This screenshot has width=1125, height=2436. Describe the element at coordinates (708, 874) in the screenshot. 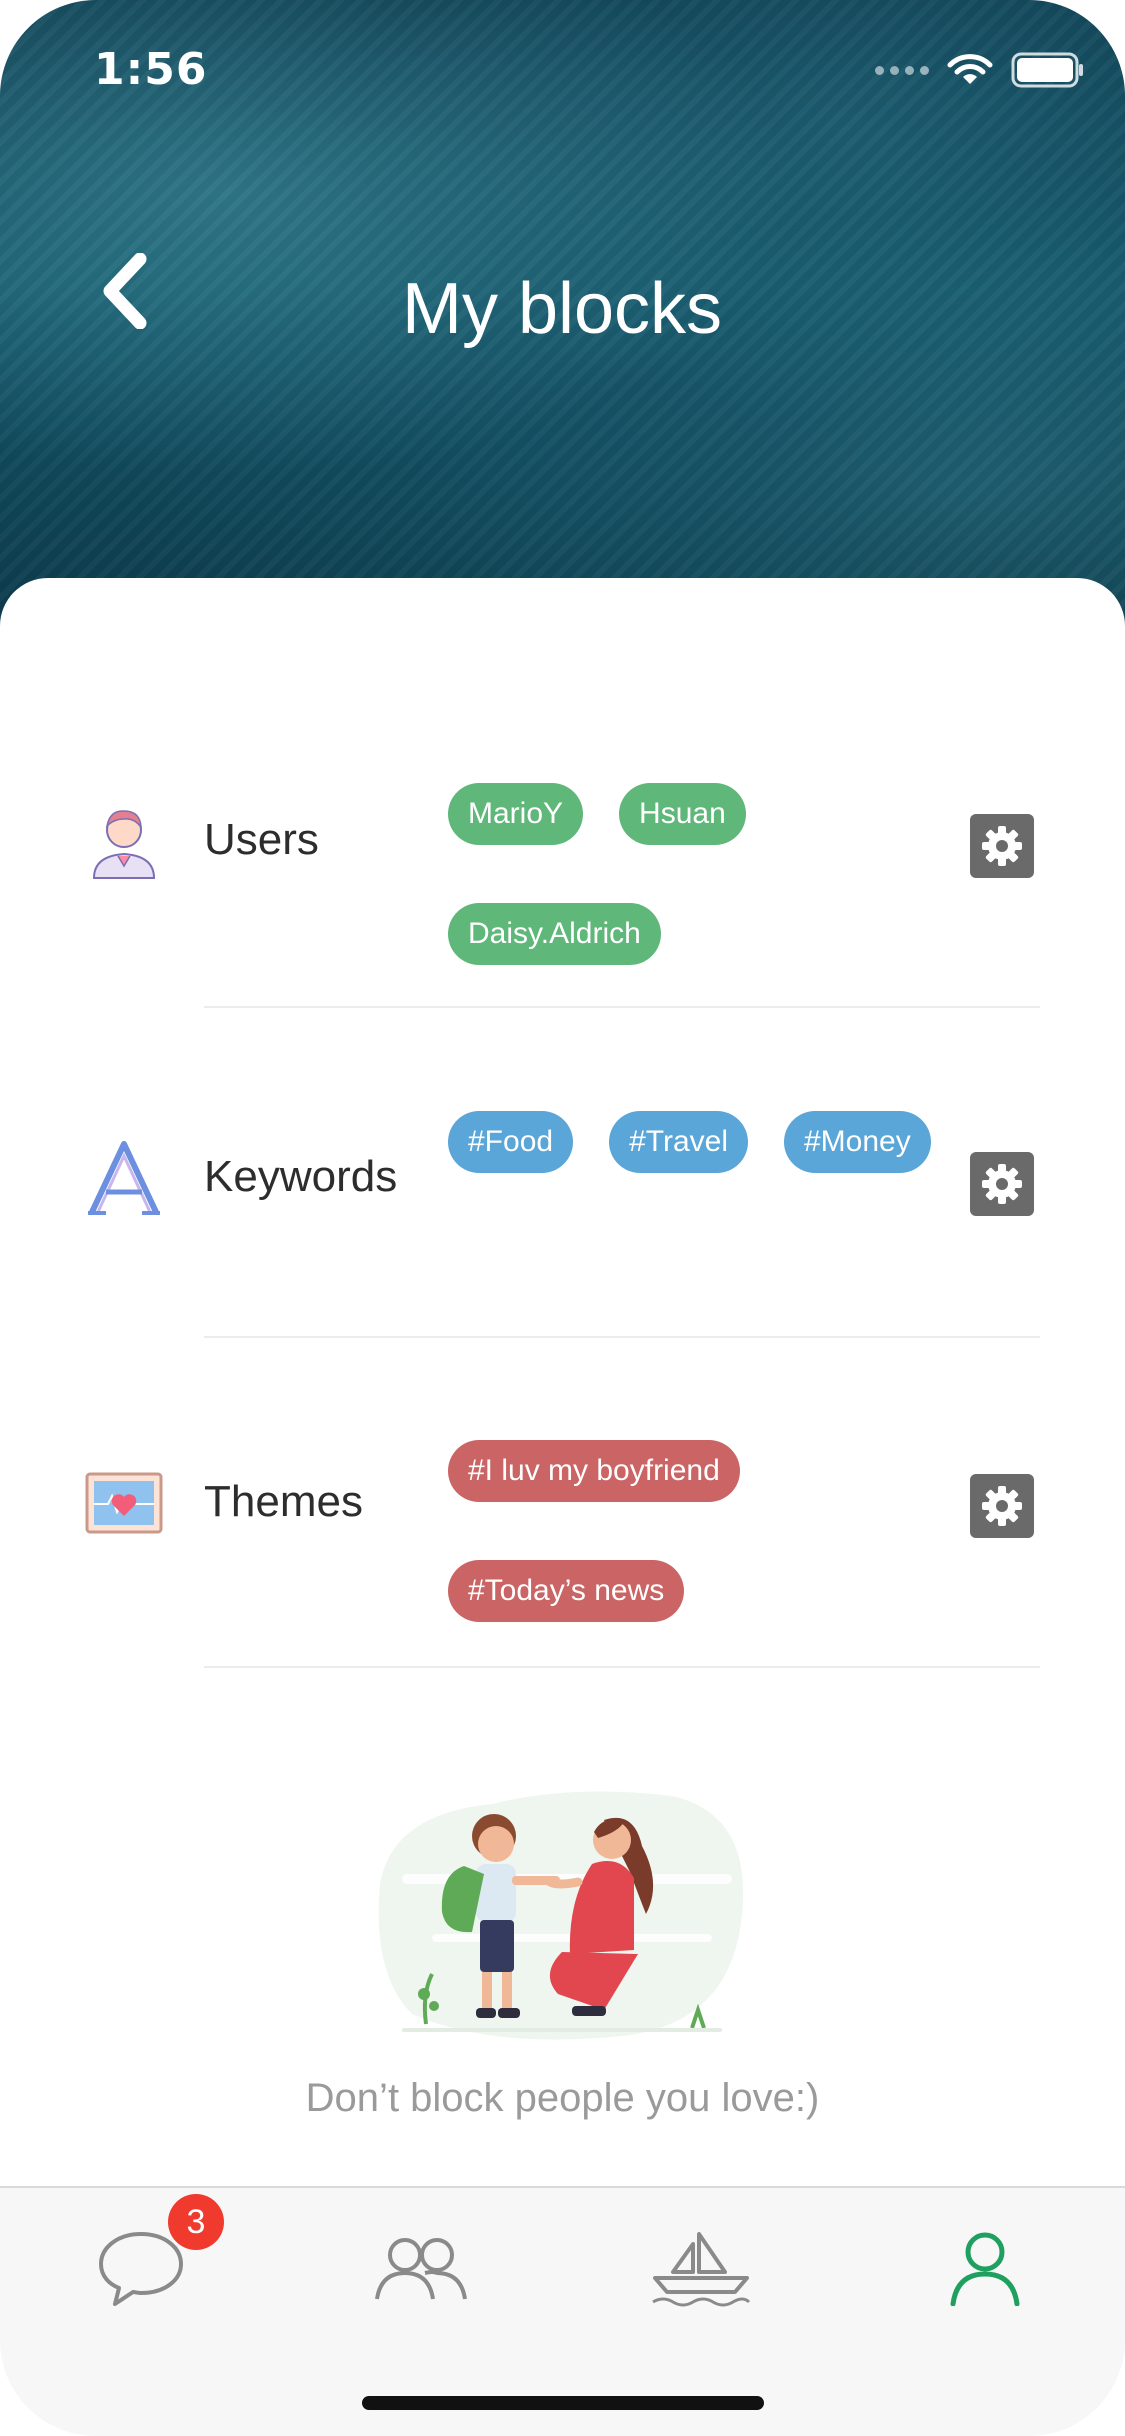

I see `tag-list: MarioY Hsuan Daisy.Aldrich` at that location.